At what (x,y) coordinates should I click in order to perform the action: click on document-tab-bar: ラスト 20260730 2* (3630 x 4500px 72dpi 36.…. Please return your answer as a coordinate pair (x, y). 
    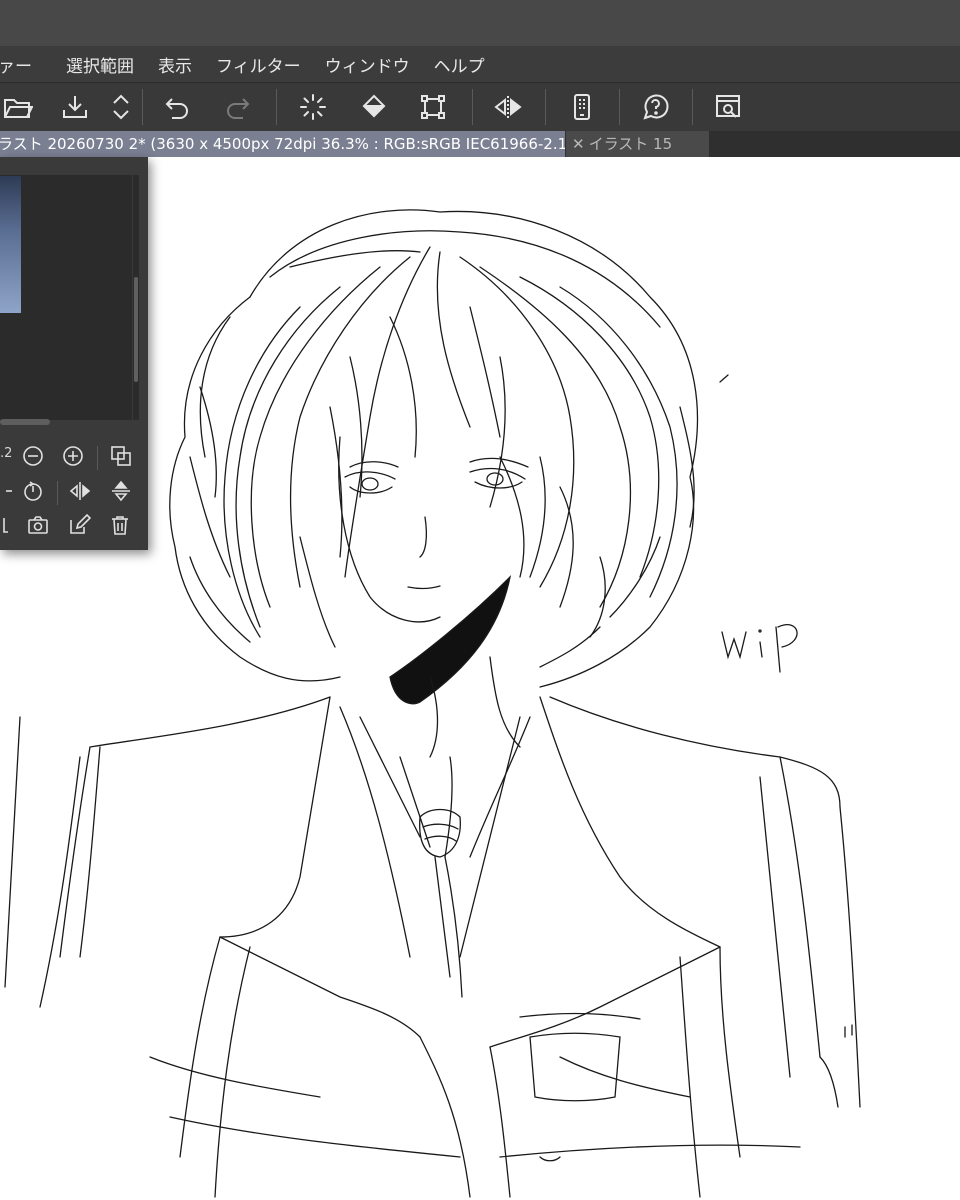
    Looking at the image, I should click on (480, 144).